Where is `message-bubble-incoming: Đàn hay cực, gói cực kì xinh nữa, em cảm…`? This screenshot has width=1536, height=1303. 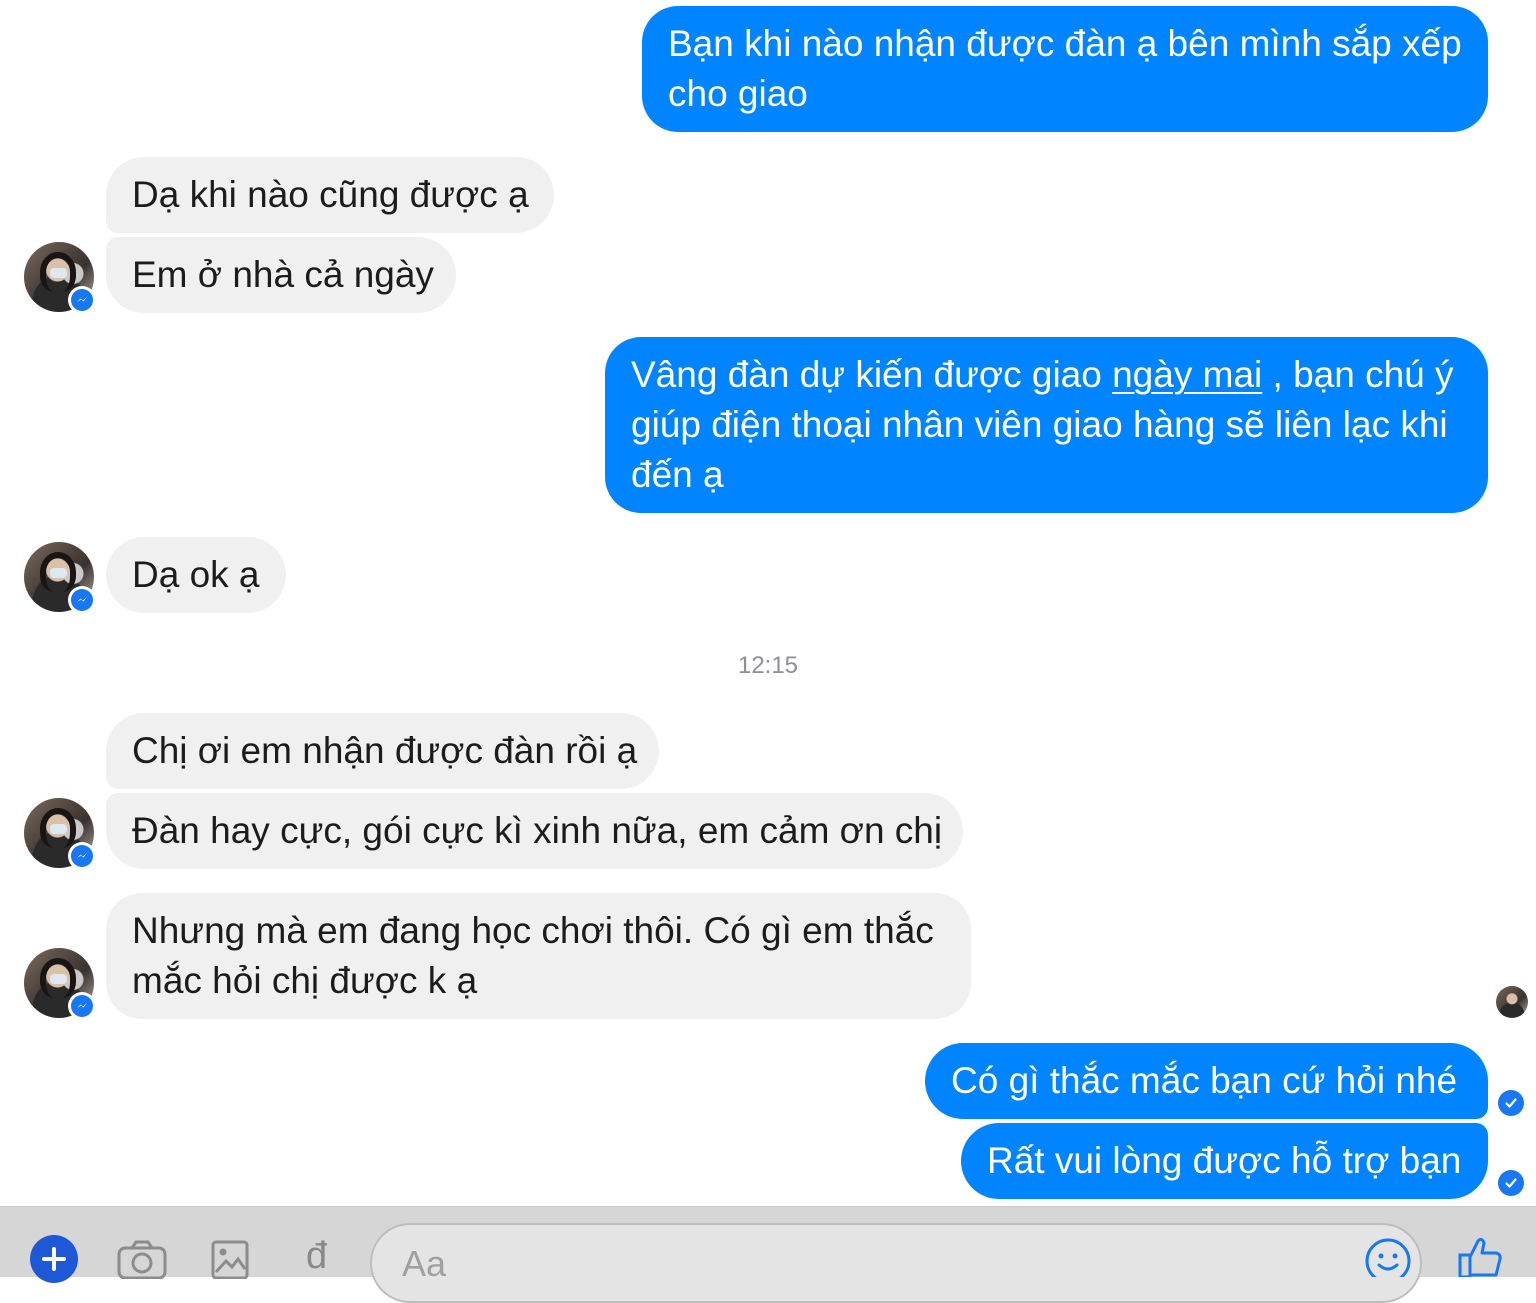 message-bubble-incoming: Đàn hay cực, gói cực kì xinh nữa, em cảm… is located at coordinates (534, 831).